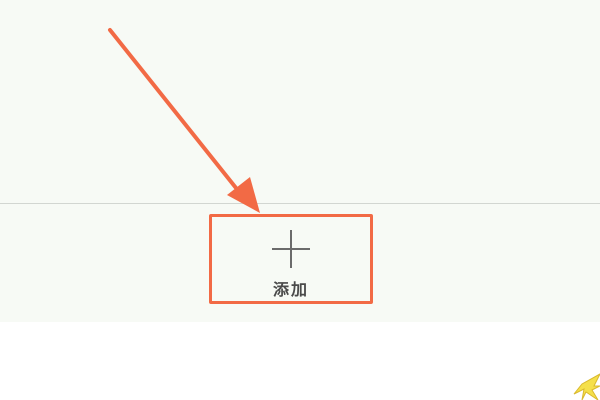 The width and height of the screenshot is (600, 400). Describe the element at coordinates (290, 289) in the screenshot. I see `add-label: 添加` at that location.